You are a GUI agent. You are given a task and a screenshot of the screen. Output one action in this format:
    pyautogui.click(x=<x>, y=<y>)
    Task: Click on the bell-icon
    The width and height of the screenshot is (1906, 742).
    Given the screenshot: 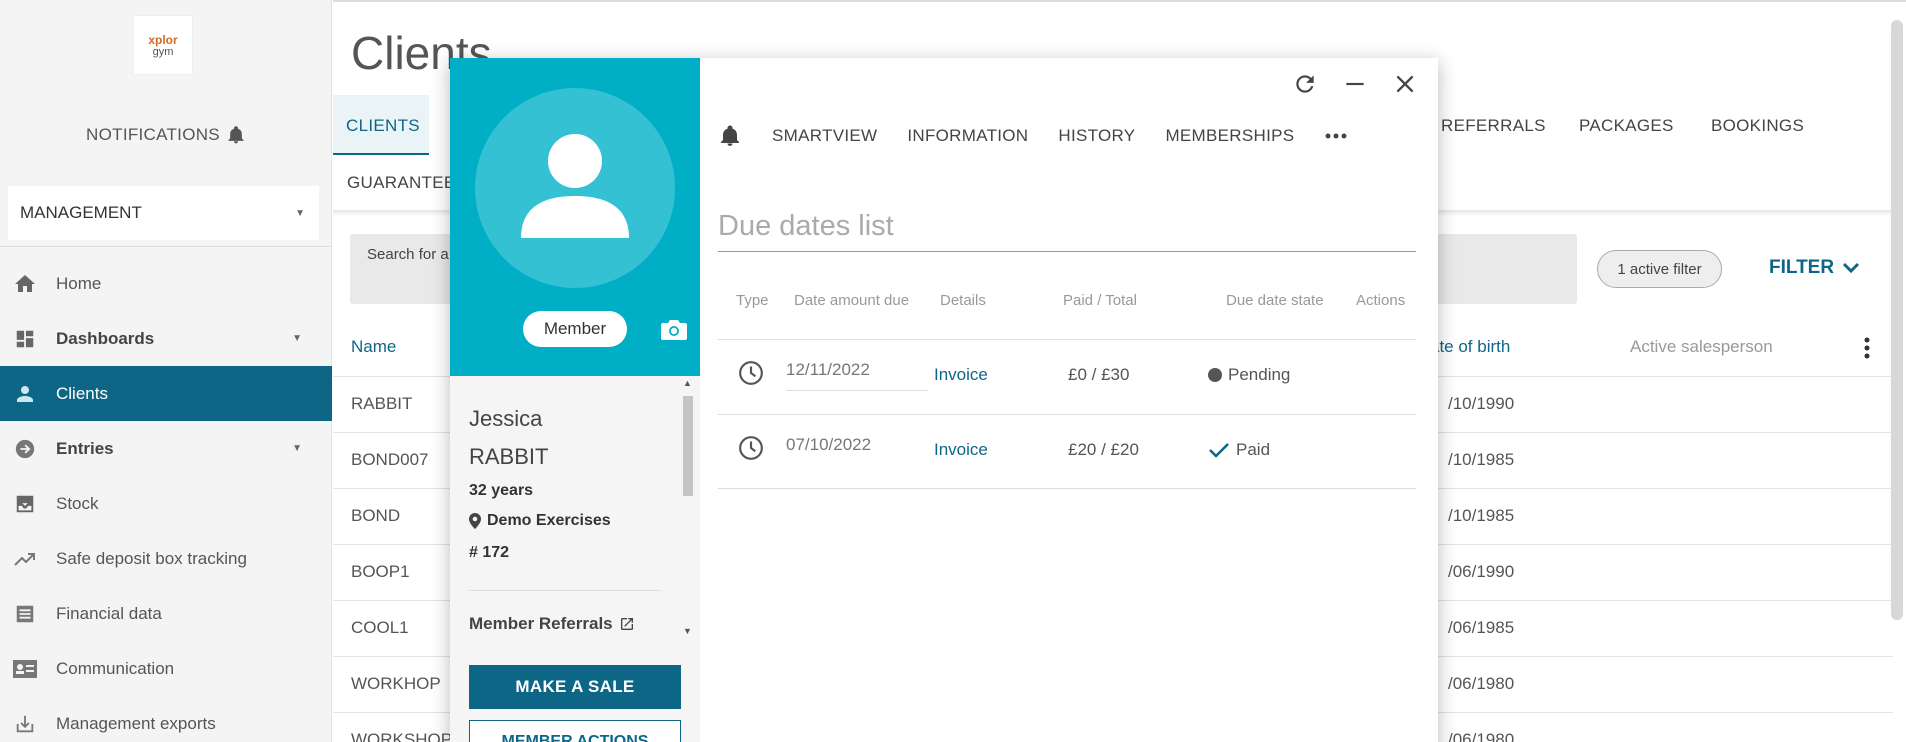 What is the action you would take?
    pyautogui.click(x=730, y=136)
    